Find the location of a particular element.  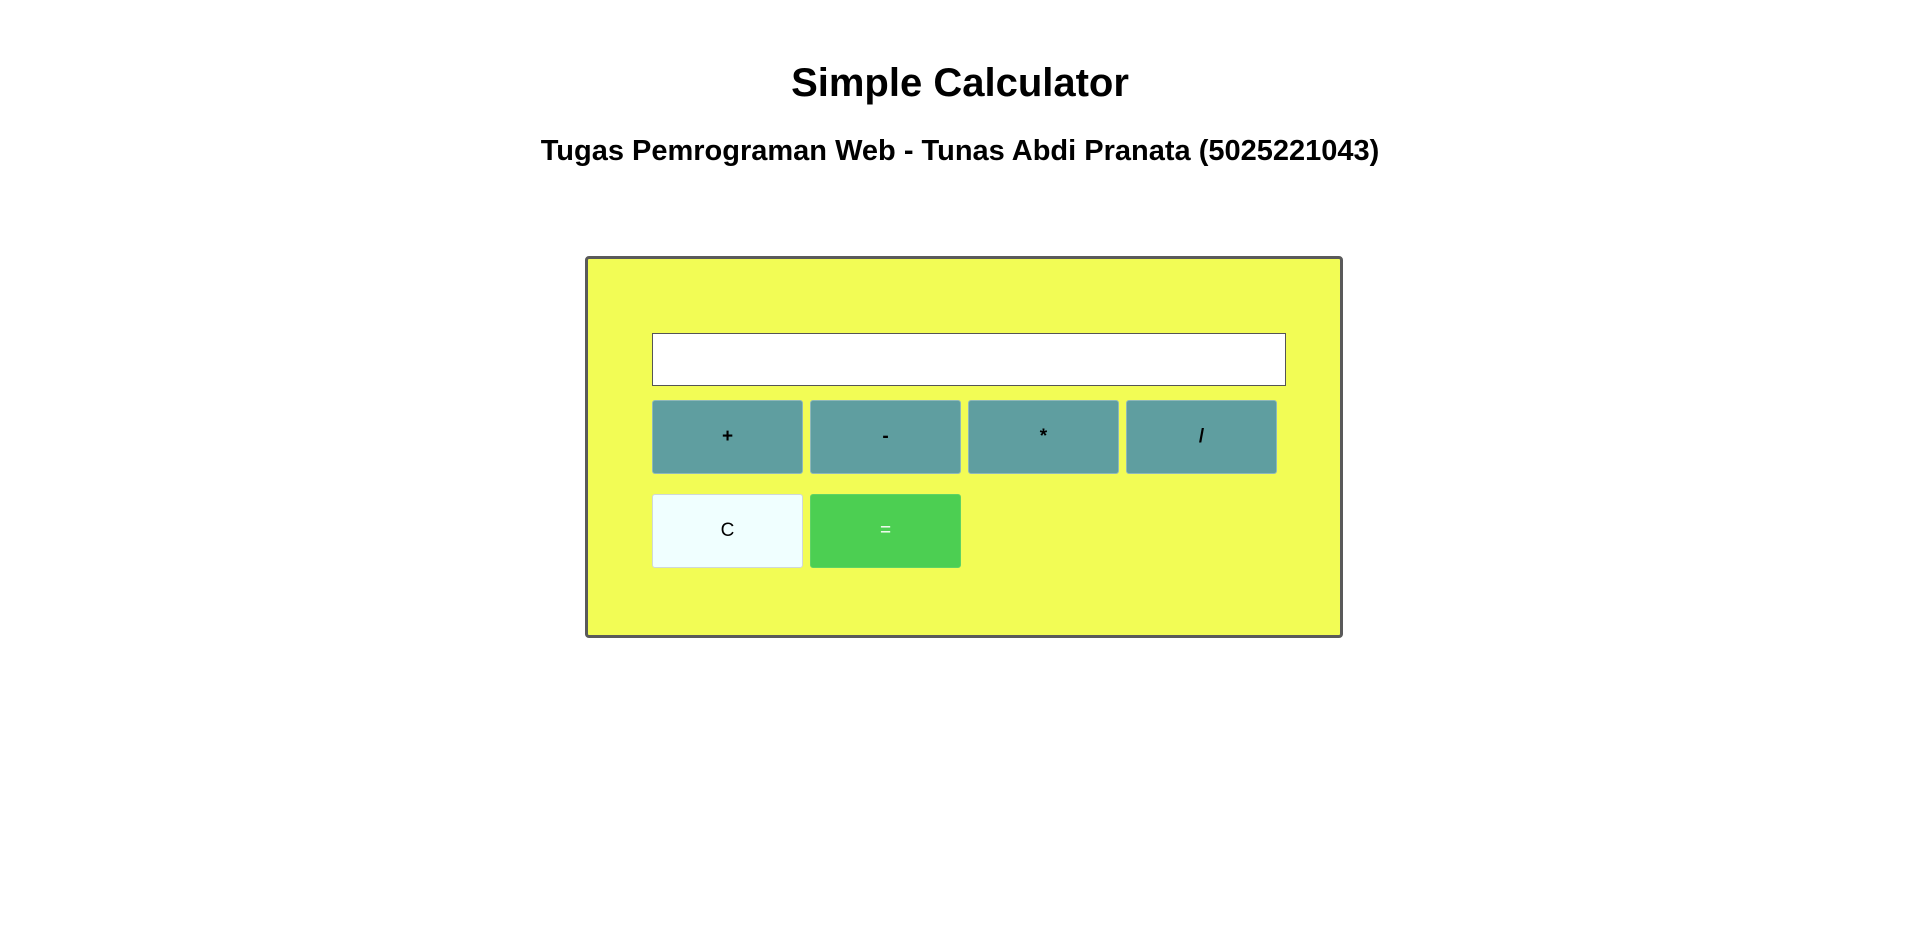

calculator-display-input is located at coordinates (969, 359).